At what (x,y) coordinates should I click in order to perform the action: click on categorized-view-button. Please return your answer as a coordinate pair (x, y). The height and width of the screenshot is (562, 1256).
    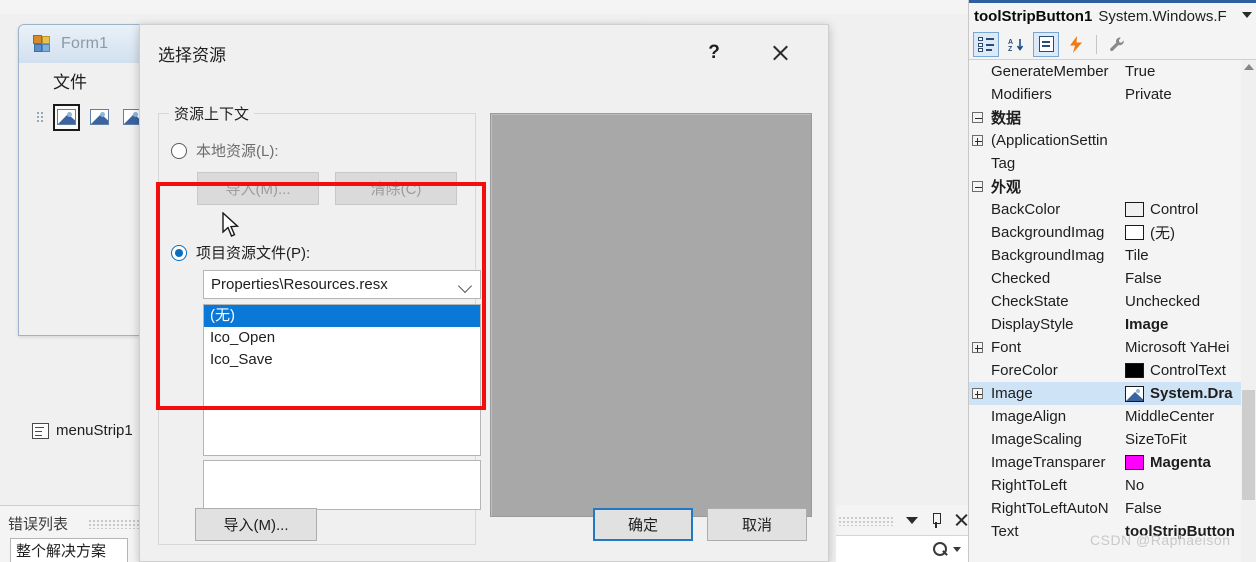
    Looking at the image, I should click on (986, 44).